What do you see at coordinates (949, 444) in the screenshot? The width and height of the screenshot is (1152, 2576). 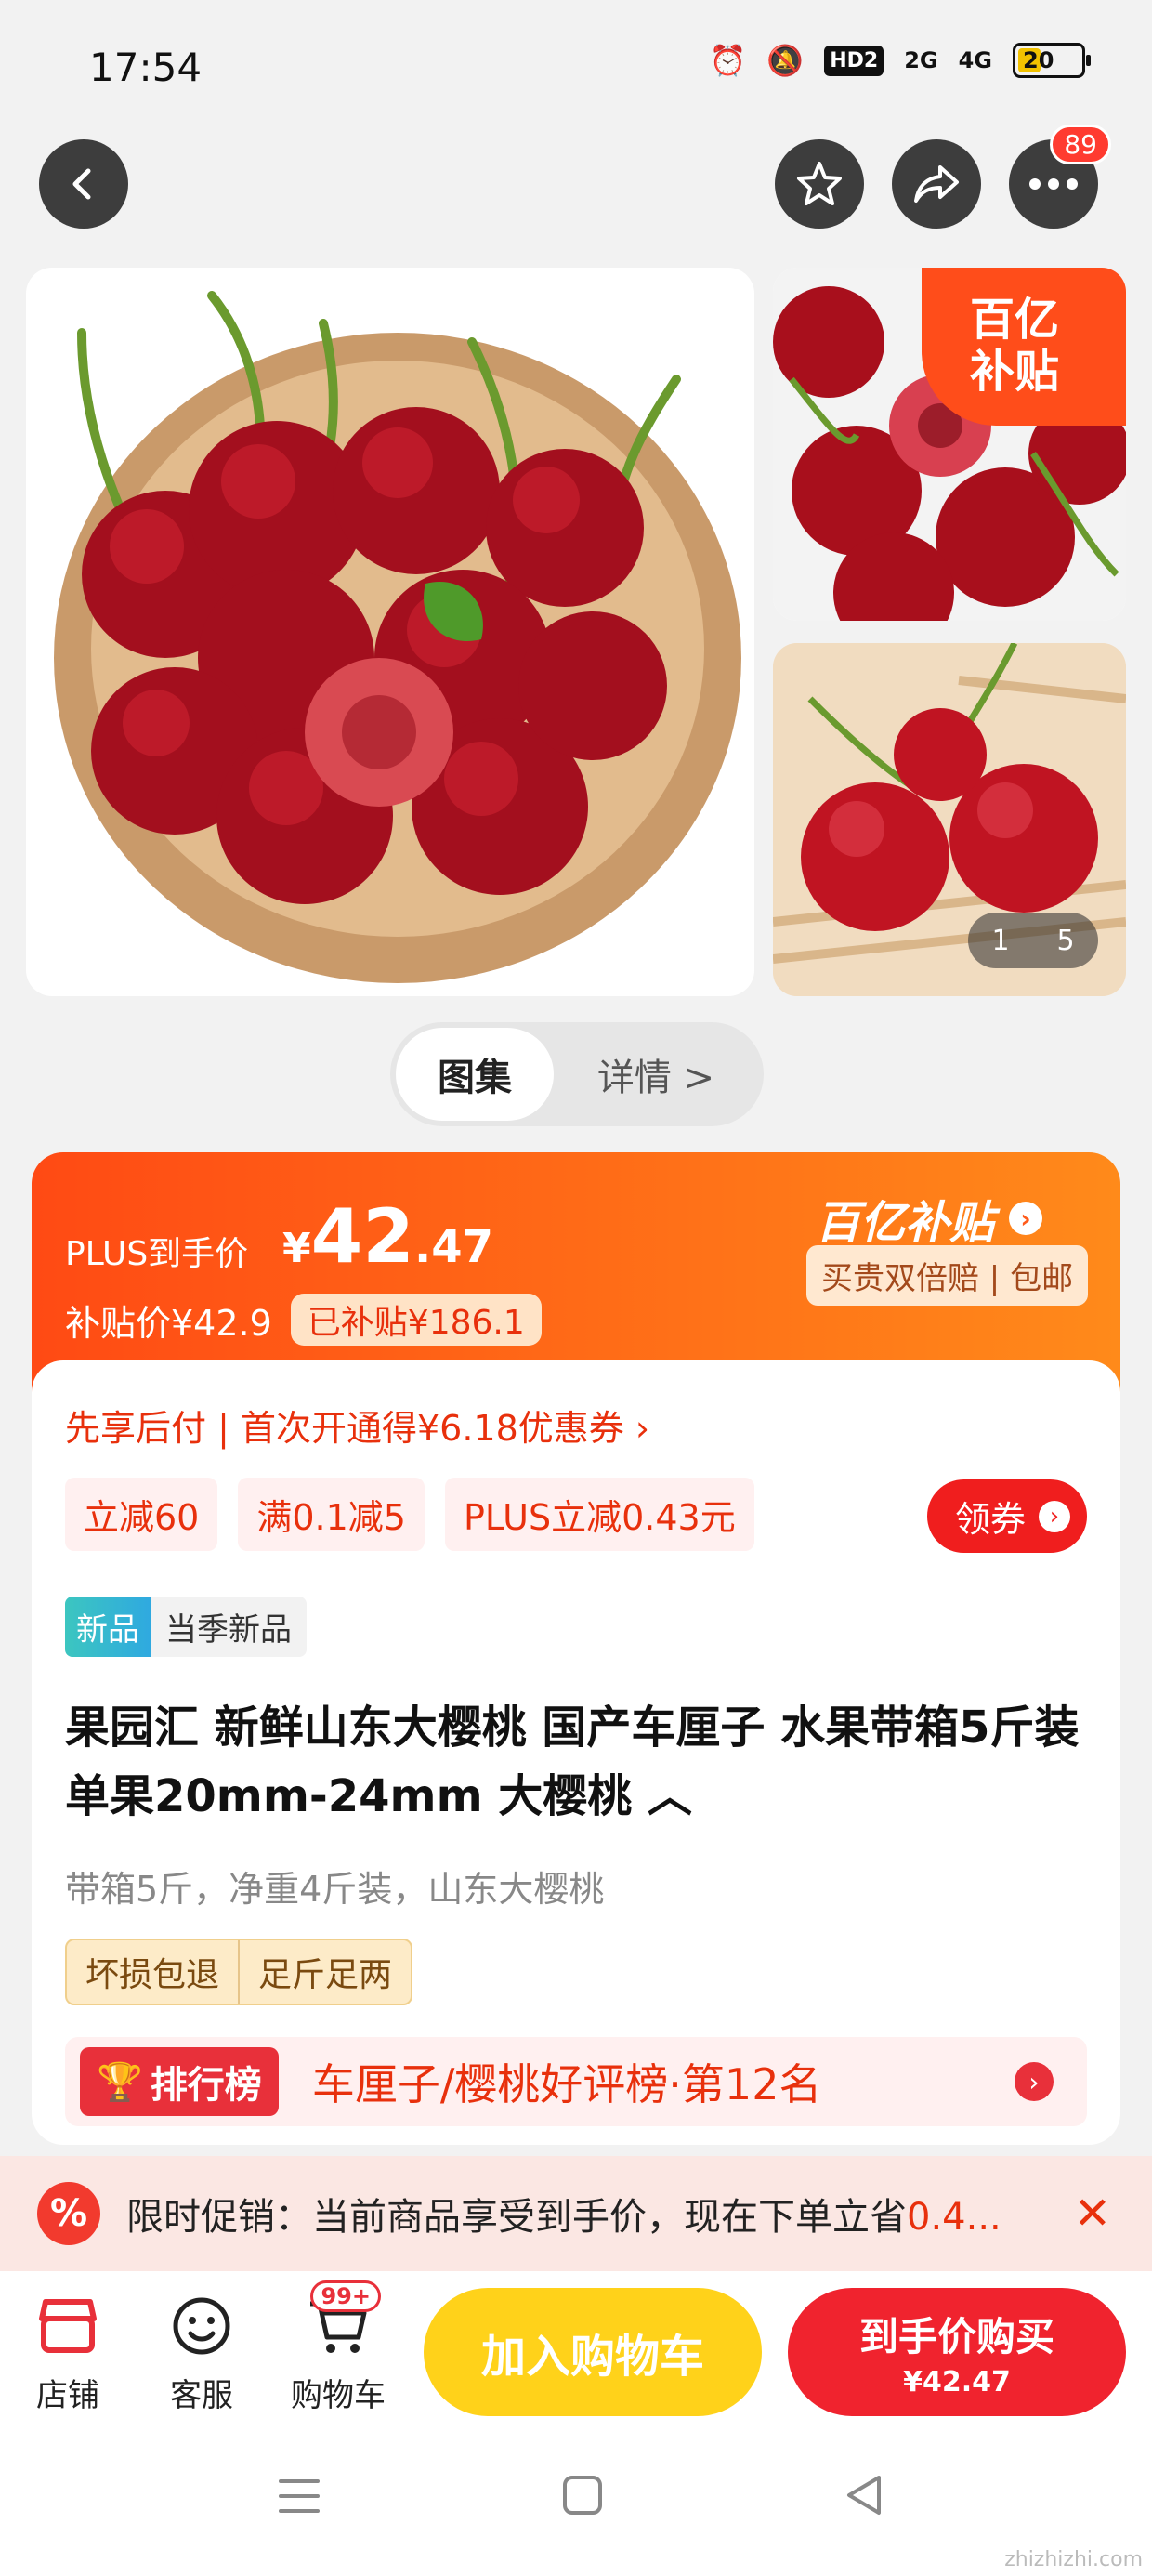 I see `thumbnail-image-1: 百亿 补贴` at bounding box center [949, 444].